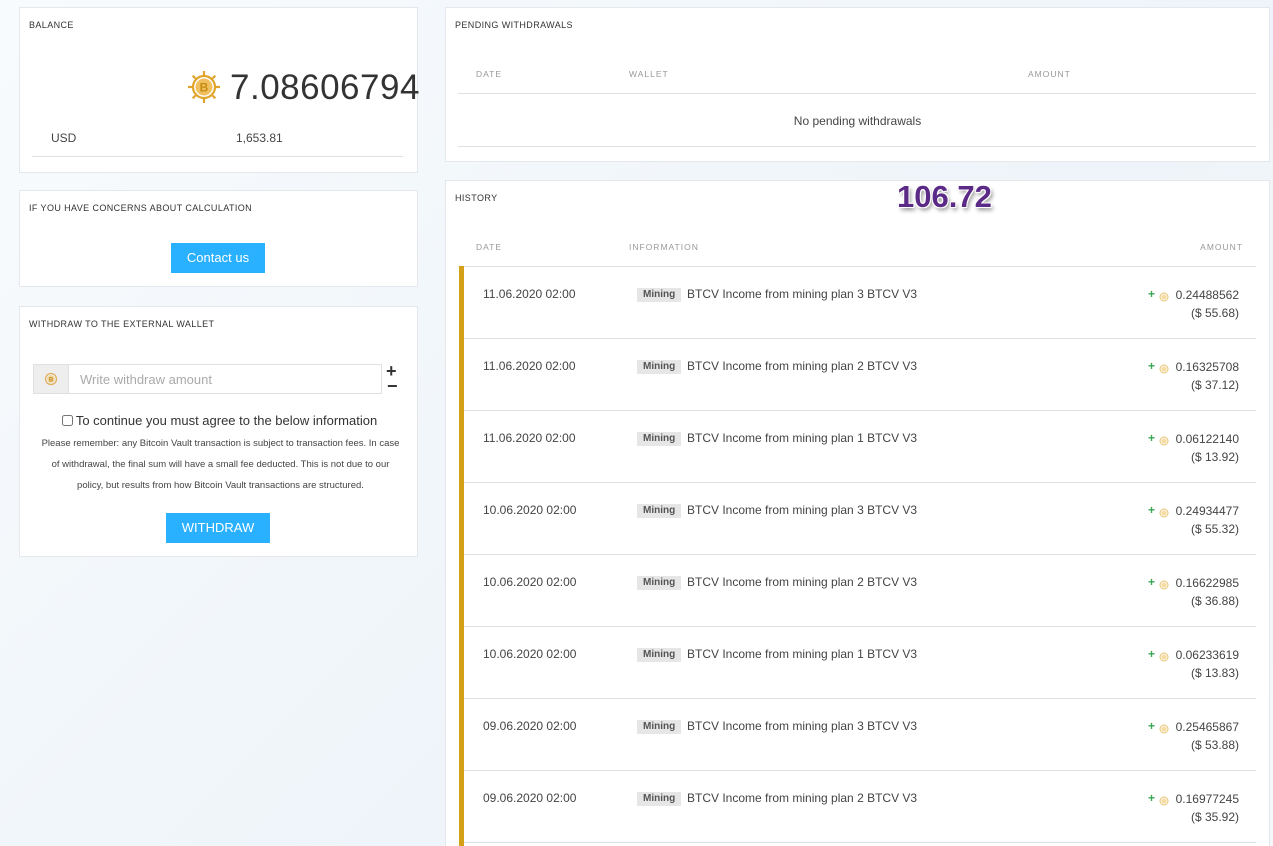  I want to click on withdraw-button: WITHDRAW, so click(218, 528).